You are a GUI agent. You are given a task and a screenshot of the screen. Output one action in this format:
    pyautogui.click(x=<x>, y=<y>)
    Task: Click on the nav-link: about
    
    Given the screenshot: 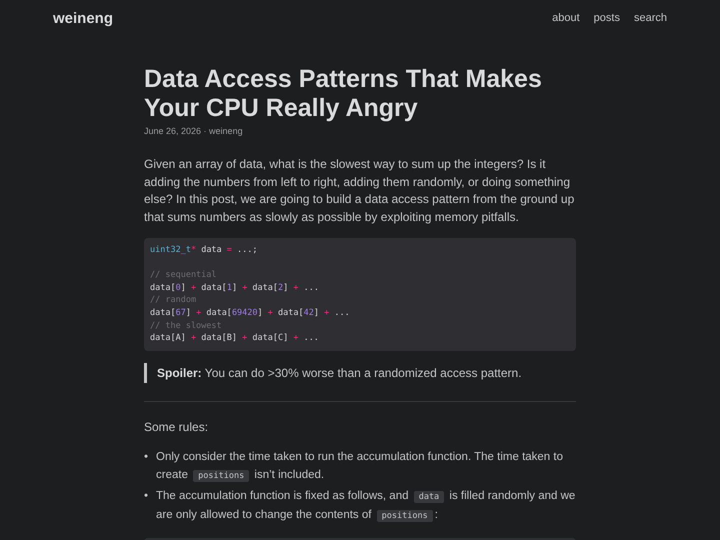 What is the action you would take?
    pyautogui.click(x=566, y=18)
    